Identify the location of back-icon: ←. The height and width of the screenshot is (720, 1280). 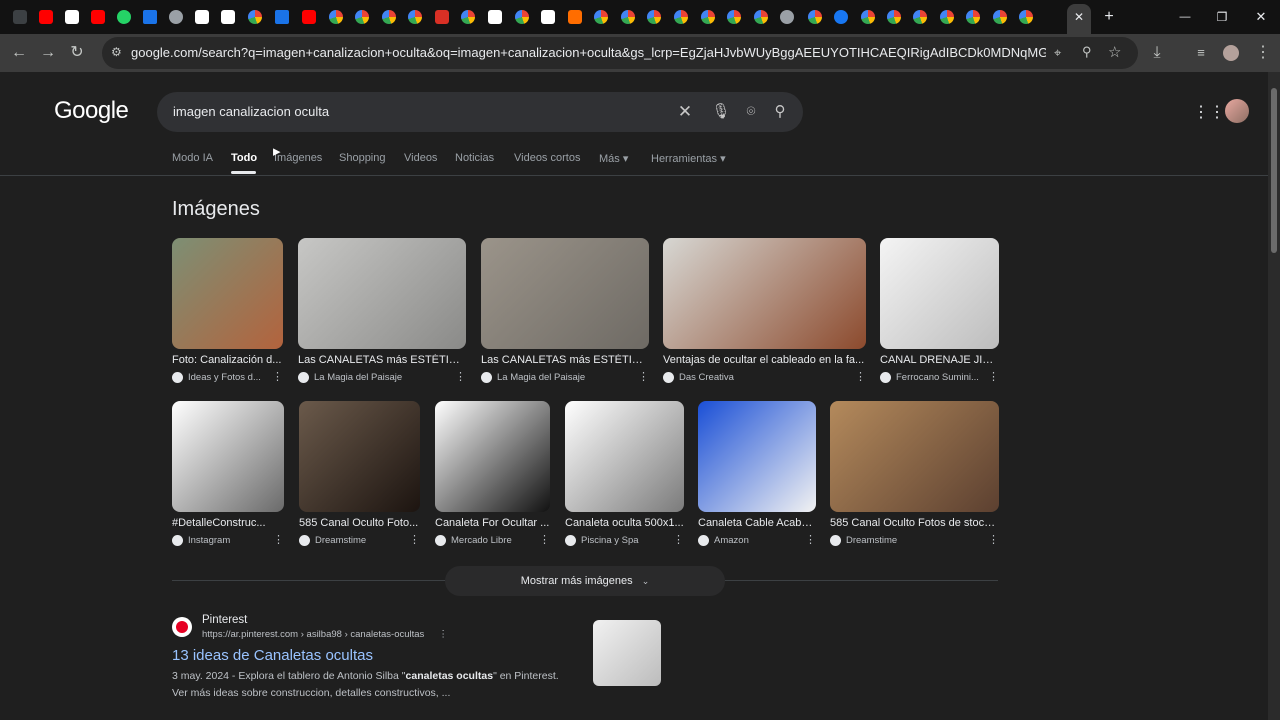
(19, 53).